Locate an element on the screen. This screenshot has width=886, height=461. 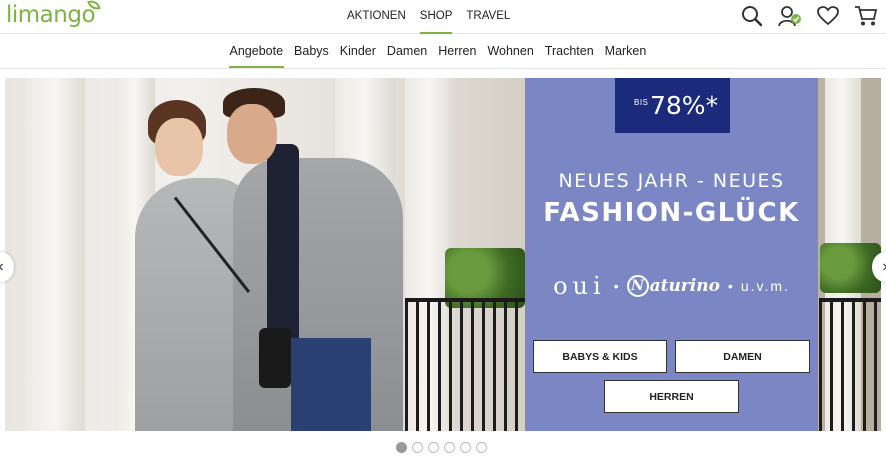
brand-naturino: Naturino is located at coordinates (673, 286).